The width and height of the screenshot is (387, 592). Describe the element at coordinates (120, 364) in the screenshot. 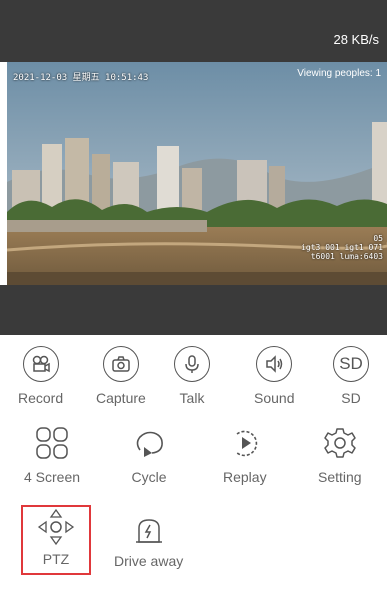

I see `camera-icon` at that location.